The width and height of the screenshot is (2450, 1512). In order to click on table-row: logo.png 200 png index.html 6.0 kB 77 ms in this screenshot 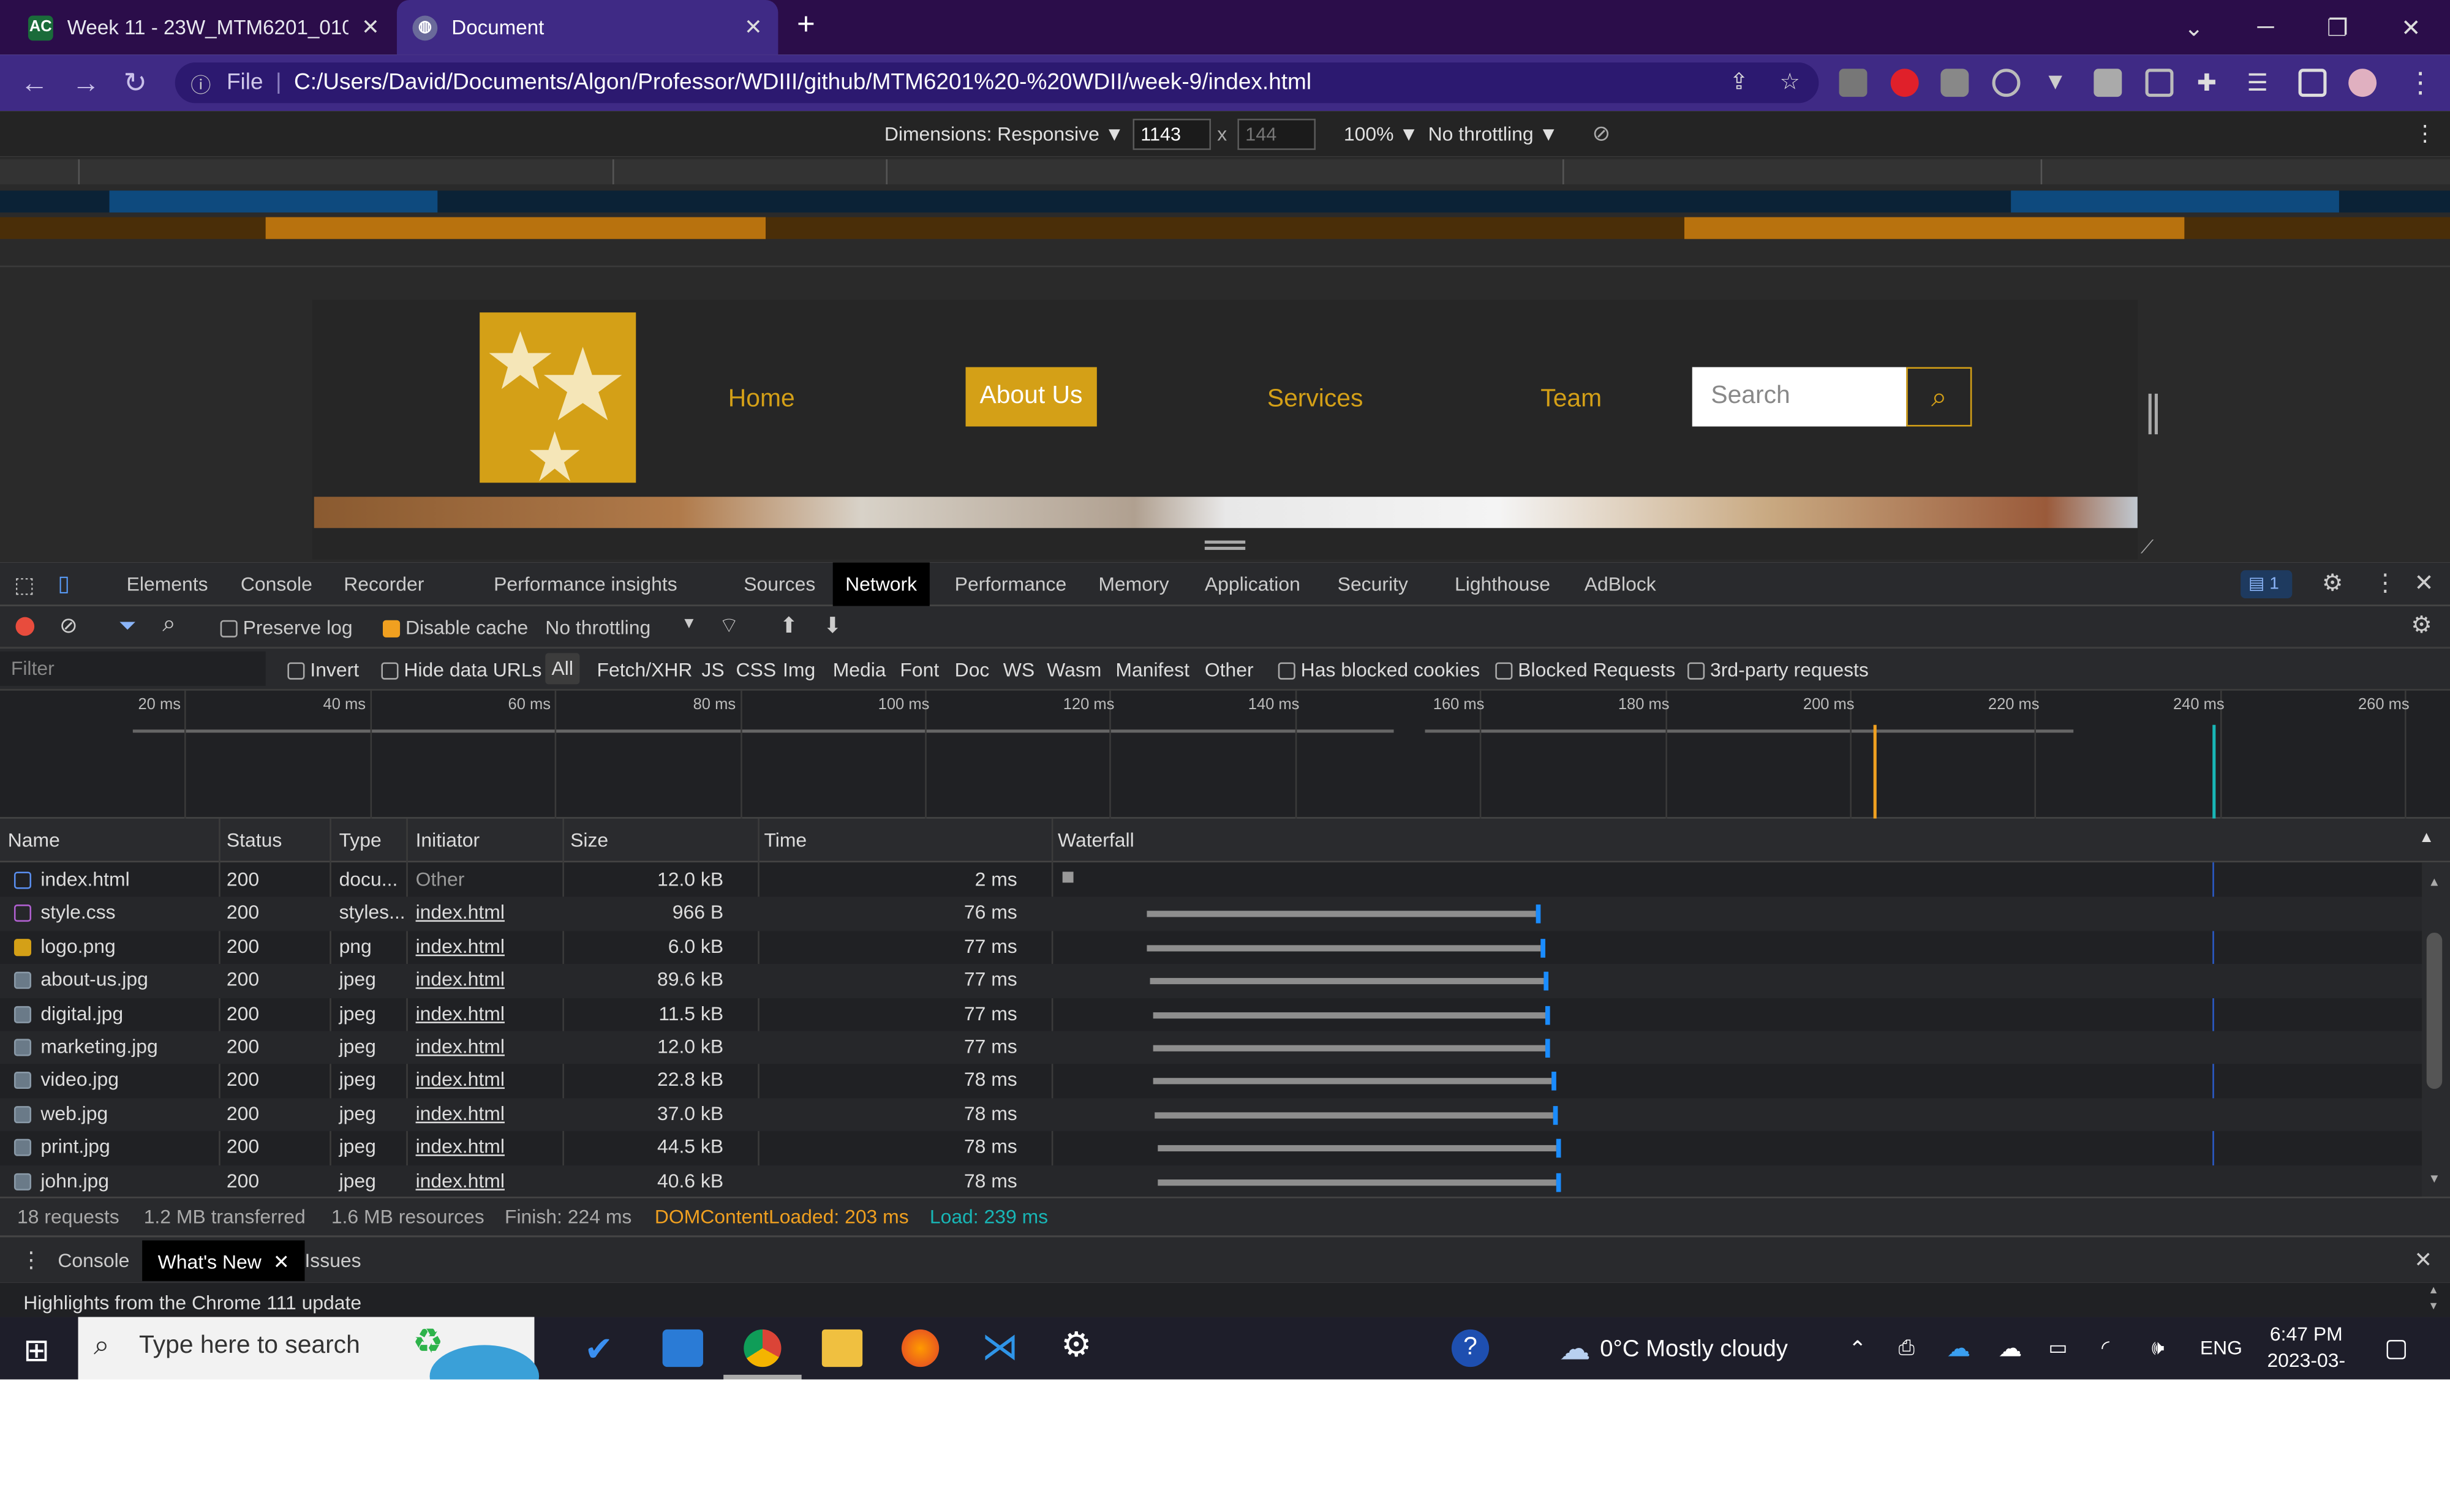, I will do `click(1211, 948)`.